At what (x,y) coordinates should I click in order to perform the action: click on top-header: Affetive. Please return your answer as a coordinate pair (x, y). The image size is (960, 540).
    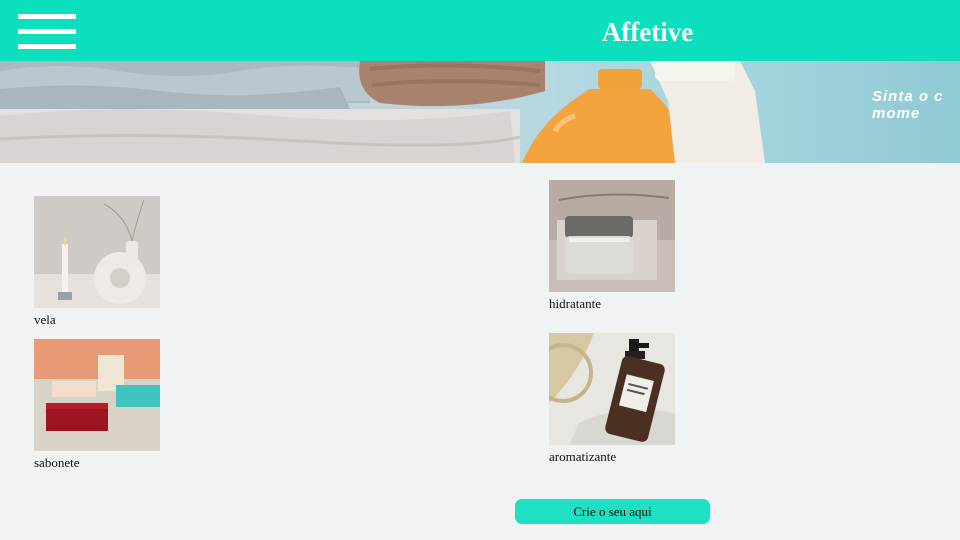
    Looking at the image, I should click on (480, 30).